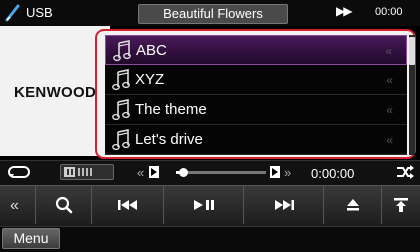 This screenshot has width=420, height=252. What do you see at coordinates (412, 51) in the screenshot?
I see `scrollbar-thumb` at bounding box center [412, 51].